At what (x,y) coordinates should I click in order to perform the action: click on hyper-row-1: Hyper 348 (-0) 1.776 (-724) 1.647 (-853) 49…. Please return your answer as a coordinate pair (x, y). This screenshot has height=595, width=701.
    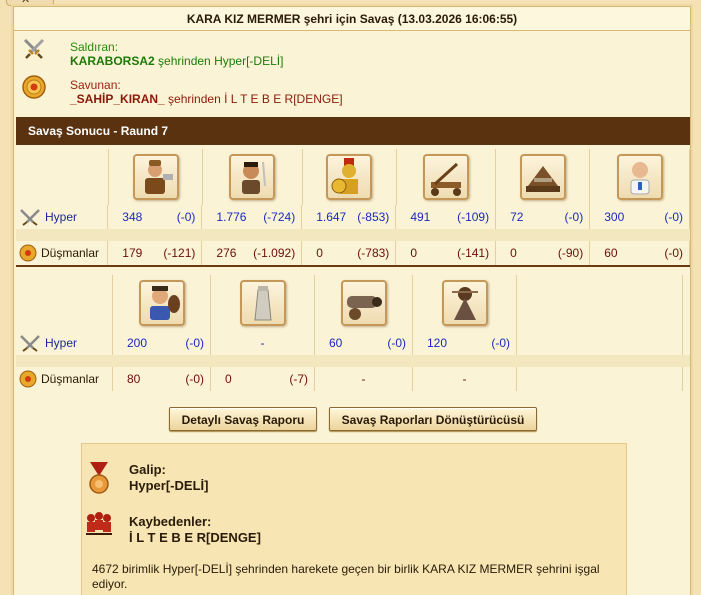
    Looking at the image, I should click on (353, 217).